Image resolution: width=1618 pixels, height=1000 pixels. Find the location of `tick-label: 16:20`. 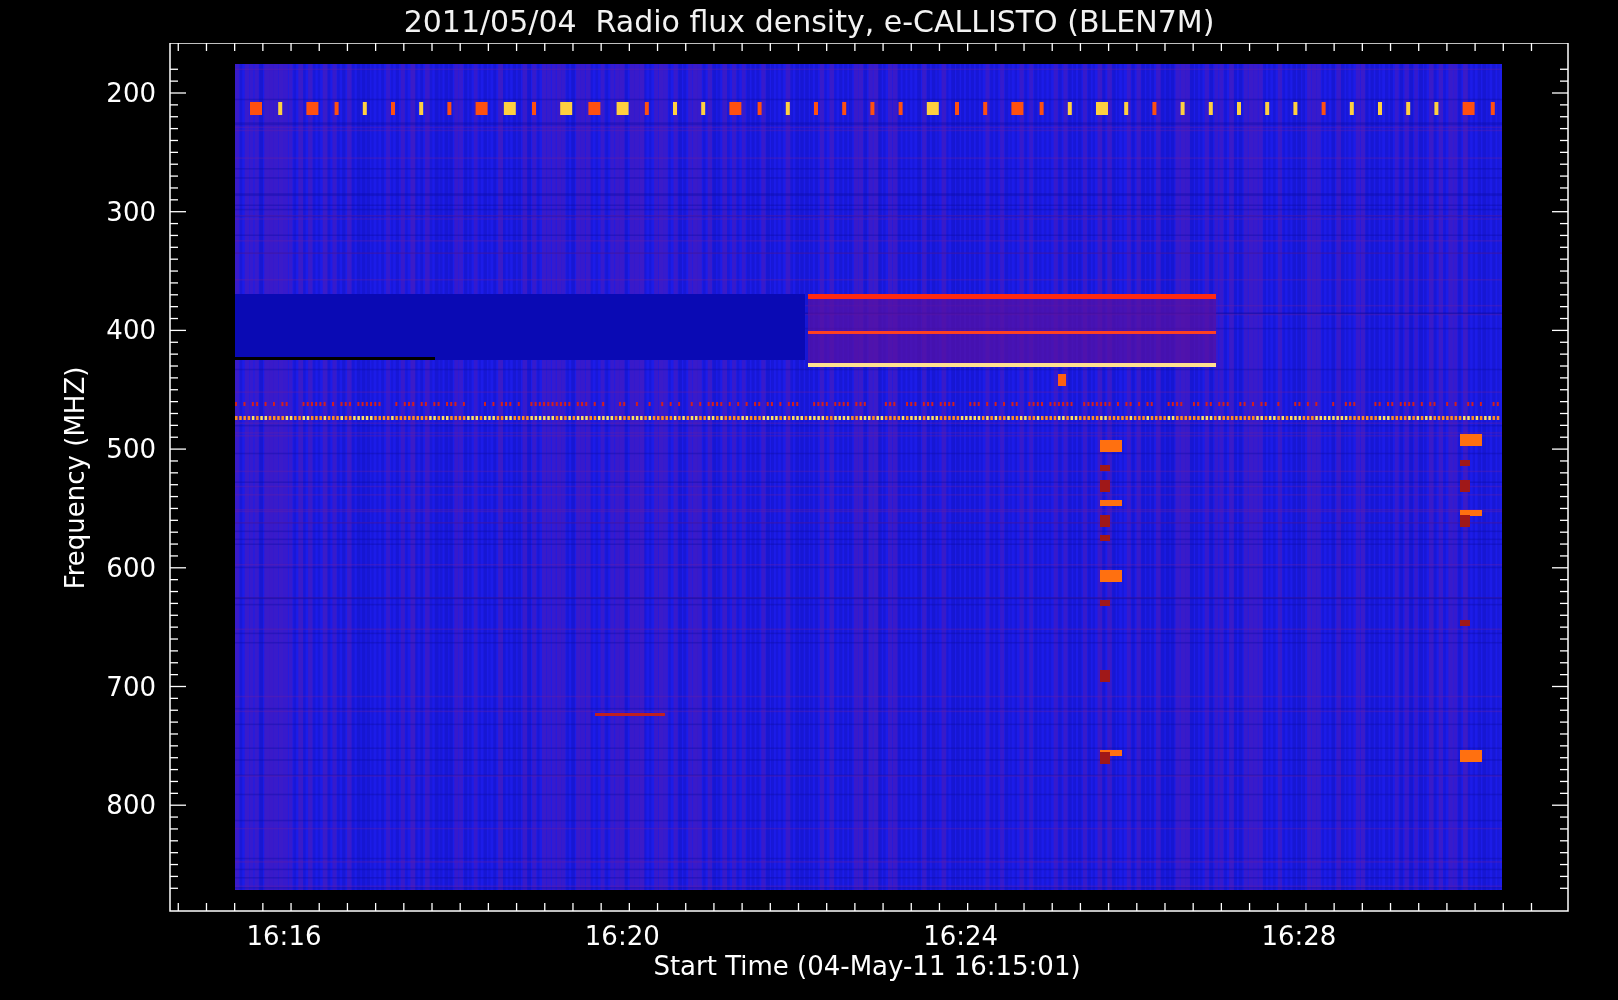

tick-label: 16:20 is located at coordinates (622, 936).